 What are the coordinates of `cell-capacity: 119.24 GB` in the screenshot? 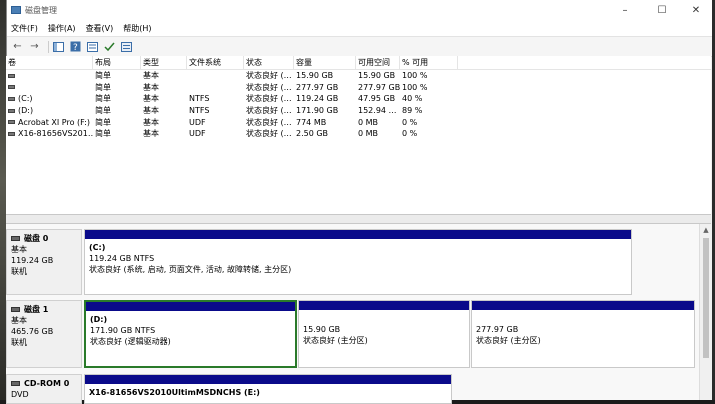 It's located at (325, 99).